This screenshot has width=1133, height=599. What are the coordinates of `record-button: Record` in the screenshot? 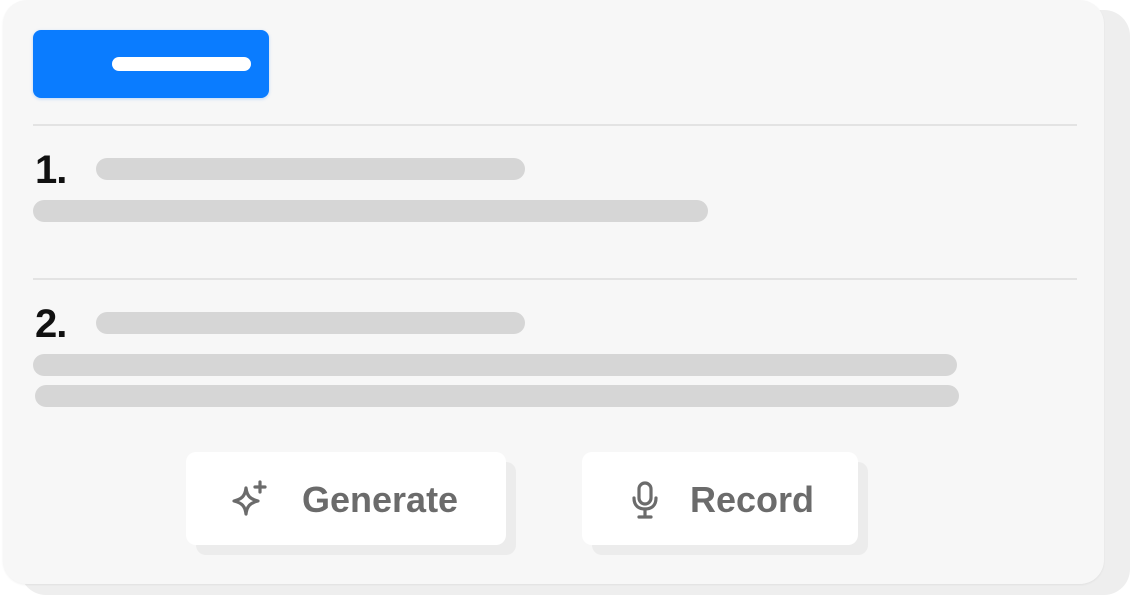 It's located at (720, 498).